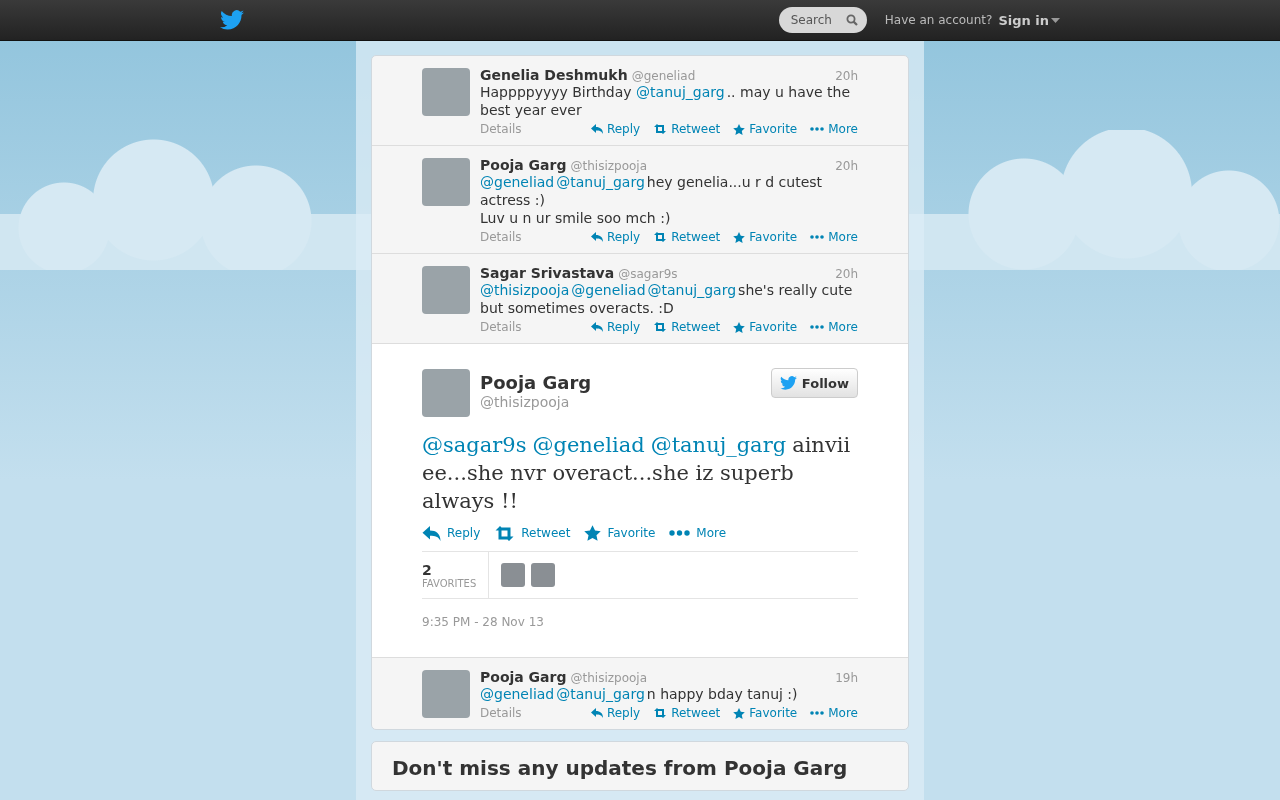 This screenshot has width=1280, height=800. What do you see at coordinates (1029, 20) in the screenshot?
I see `sign-in-link: Sign in` at bounding box center [1029, 20].